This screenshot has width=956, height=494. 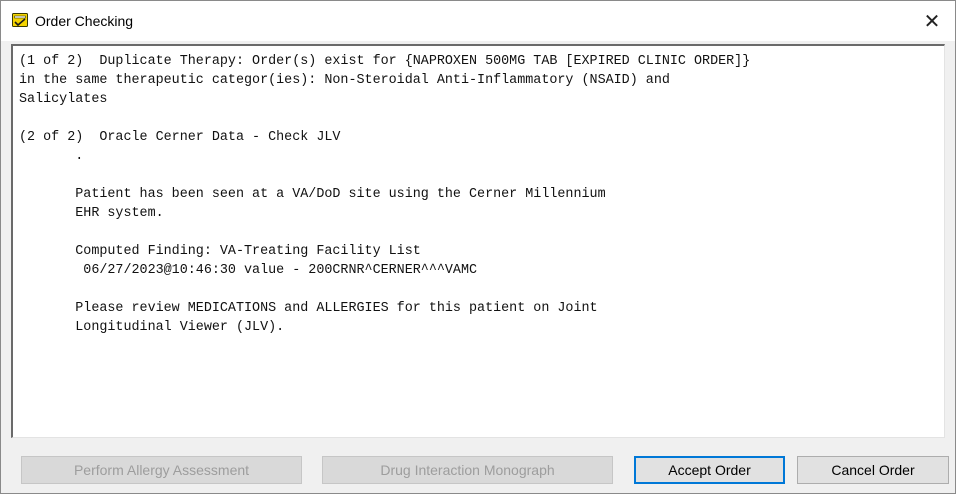 What do you see at coordinates (873, 470) in the screenshot?
I see `cancel-order-button: Cancel Order` at bounding box center [873, 470].